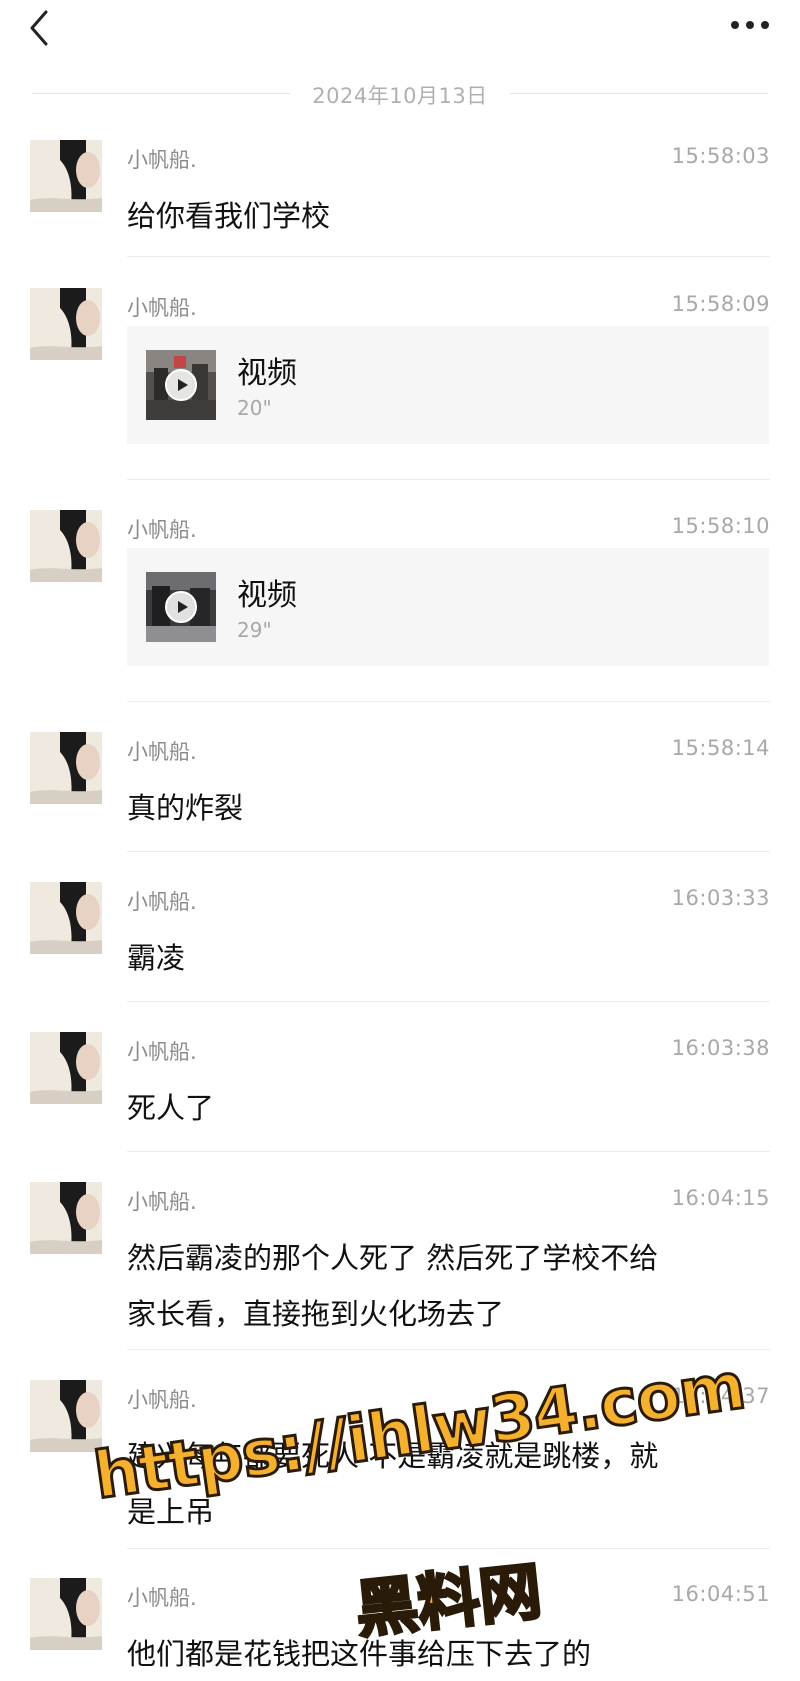 The image size is (800, 1681). I want to click on message-text: 他们都是花钱把这件事给压下去了的, so click(359, 1654).